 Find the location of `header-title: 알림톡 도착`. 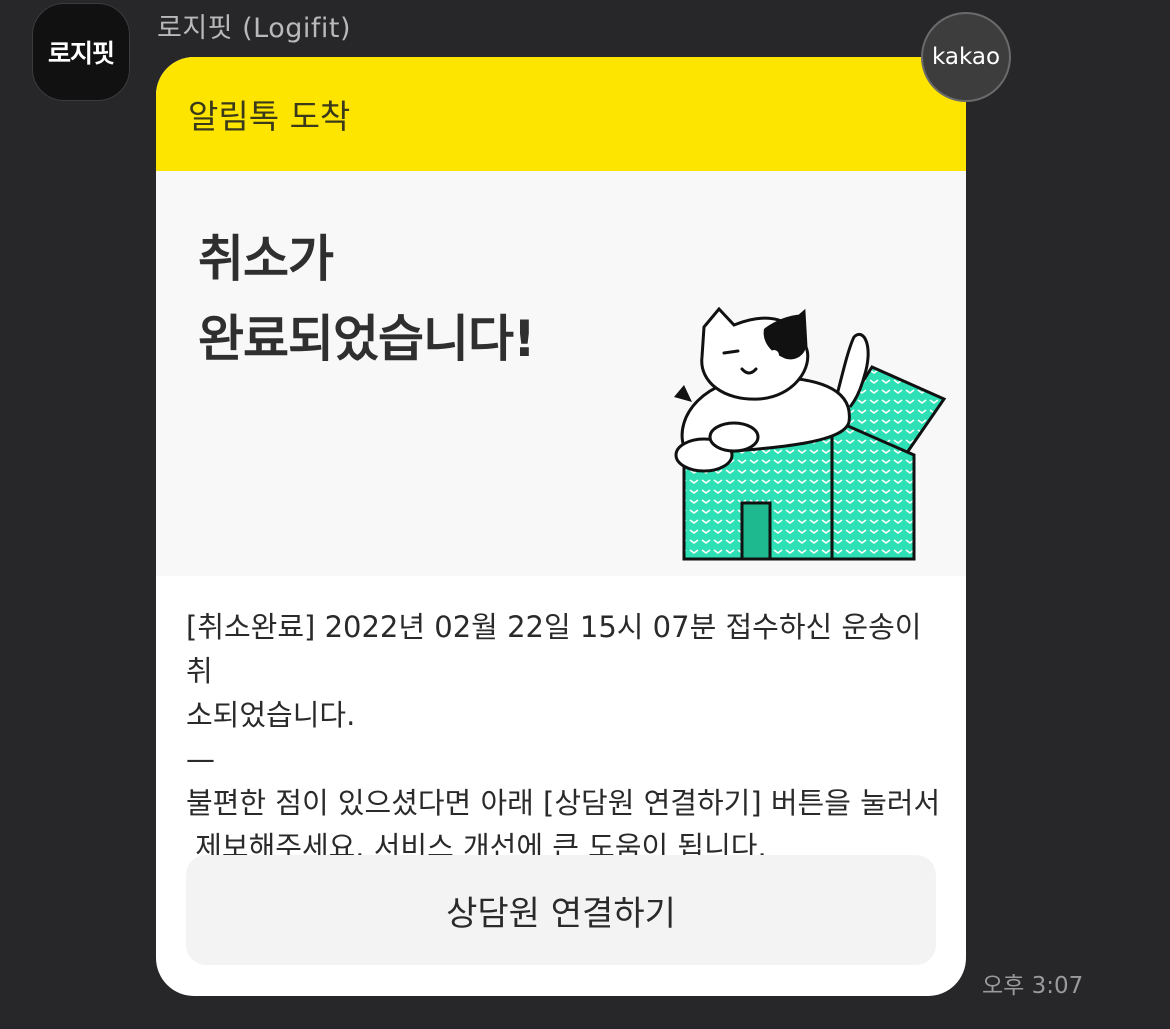

header-title: 알림톡 도착 is located at coordinates (269, 116).